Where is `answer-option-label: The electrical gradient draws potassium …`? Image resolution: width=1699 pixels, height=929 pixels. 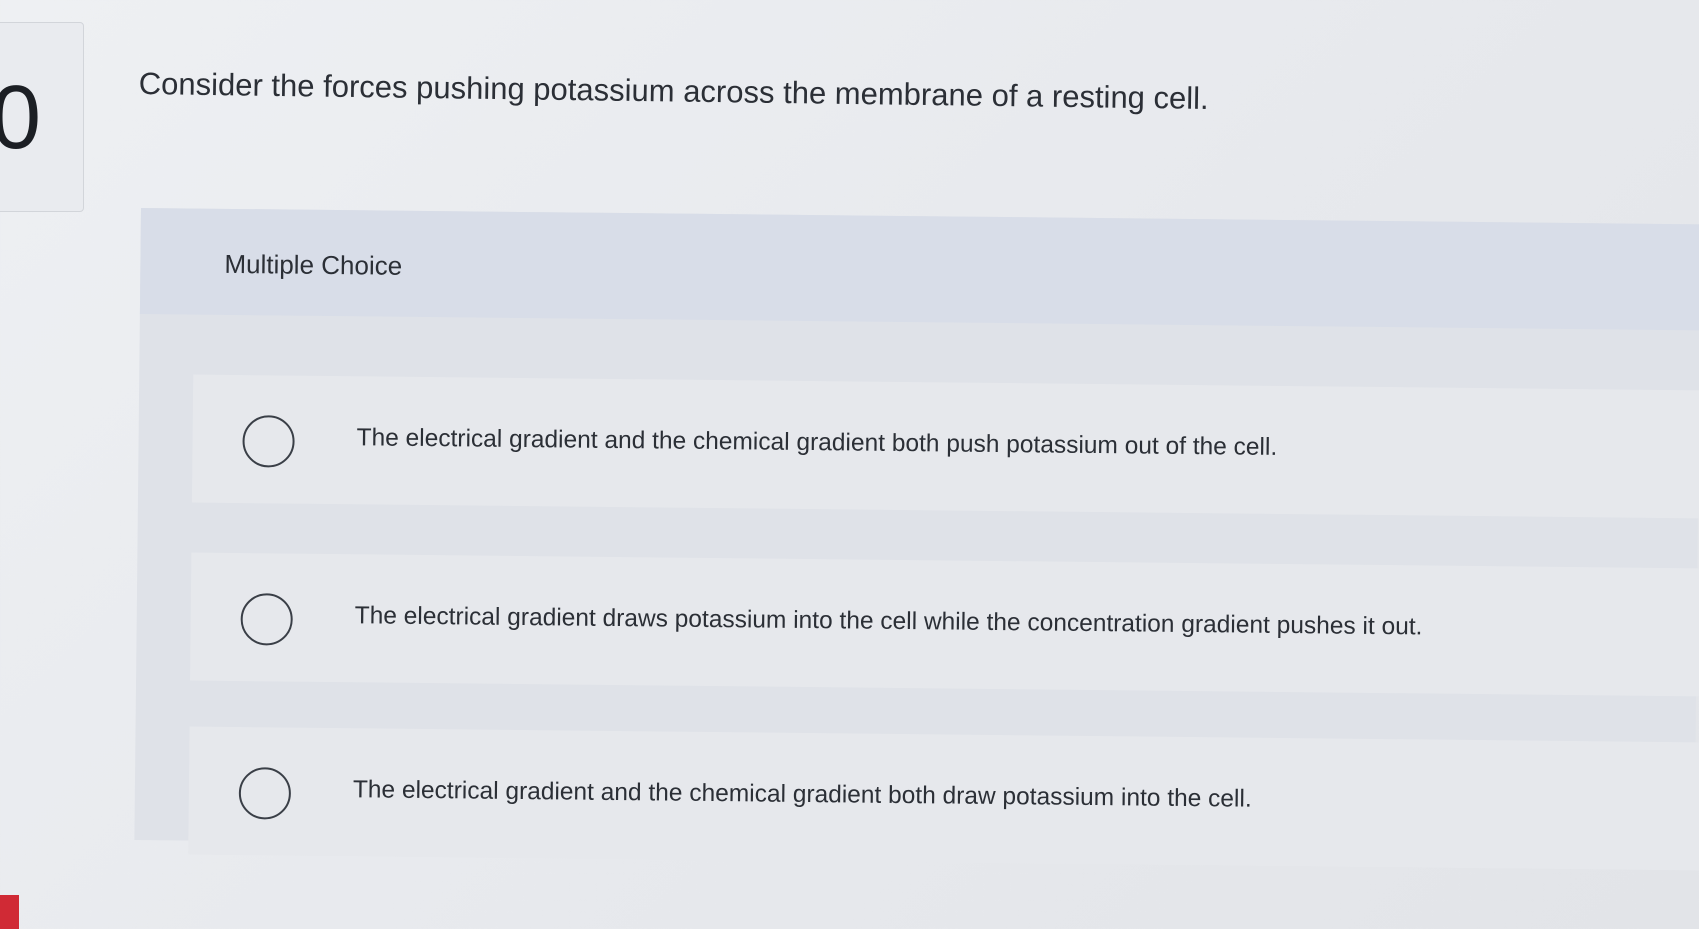 answer-option-label: The electrical gradient draws potassium … is located at coordinates (889, 621).